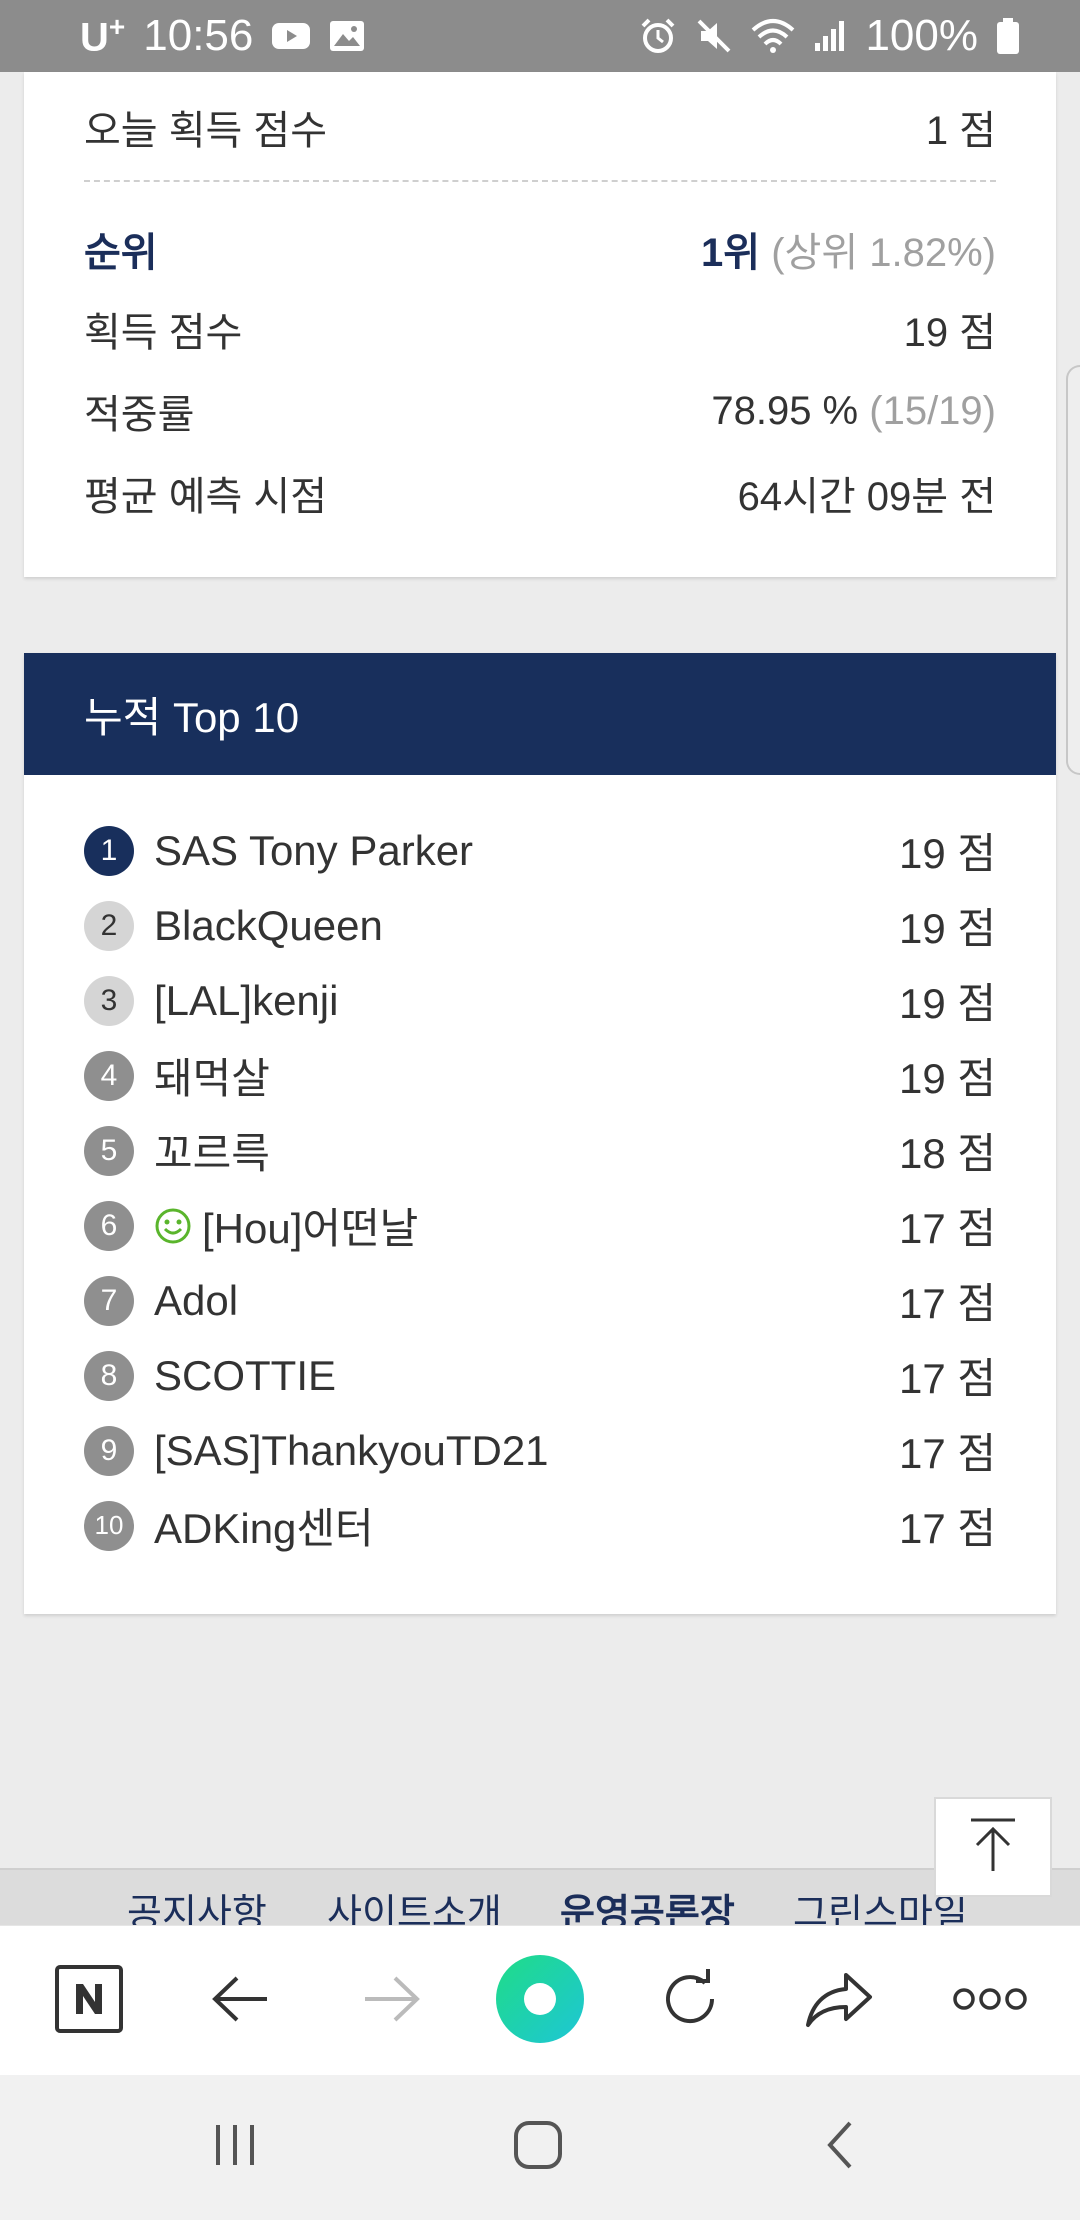 The height and width of the screenshot is (2220, 1080). Describe the element at coordinates (264, 1525) in the screenshot. I see `user-name: ADKing센터` at that location.